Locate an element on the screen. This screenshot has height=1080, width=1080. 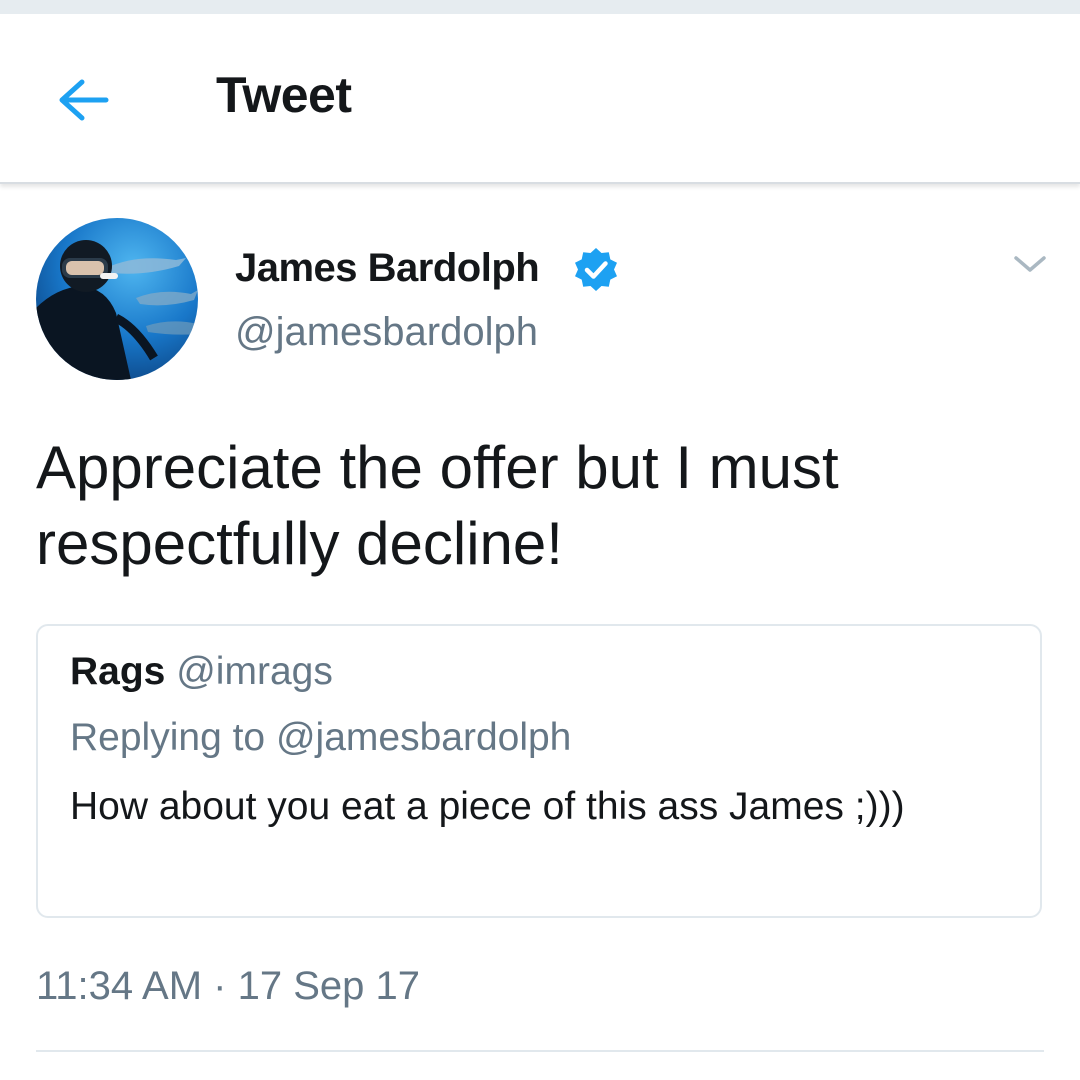
divider is located at coordinates (540, 1051).